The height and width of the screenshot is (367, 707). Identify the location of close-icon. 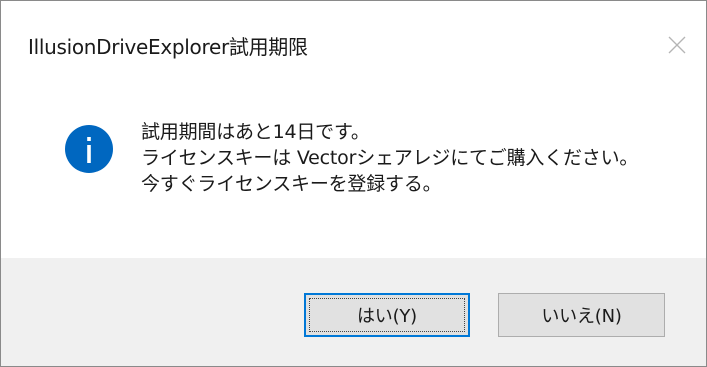
(677, 45).